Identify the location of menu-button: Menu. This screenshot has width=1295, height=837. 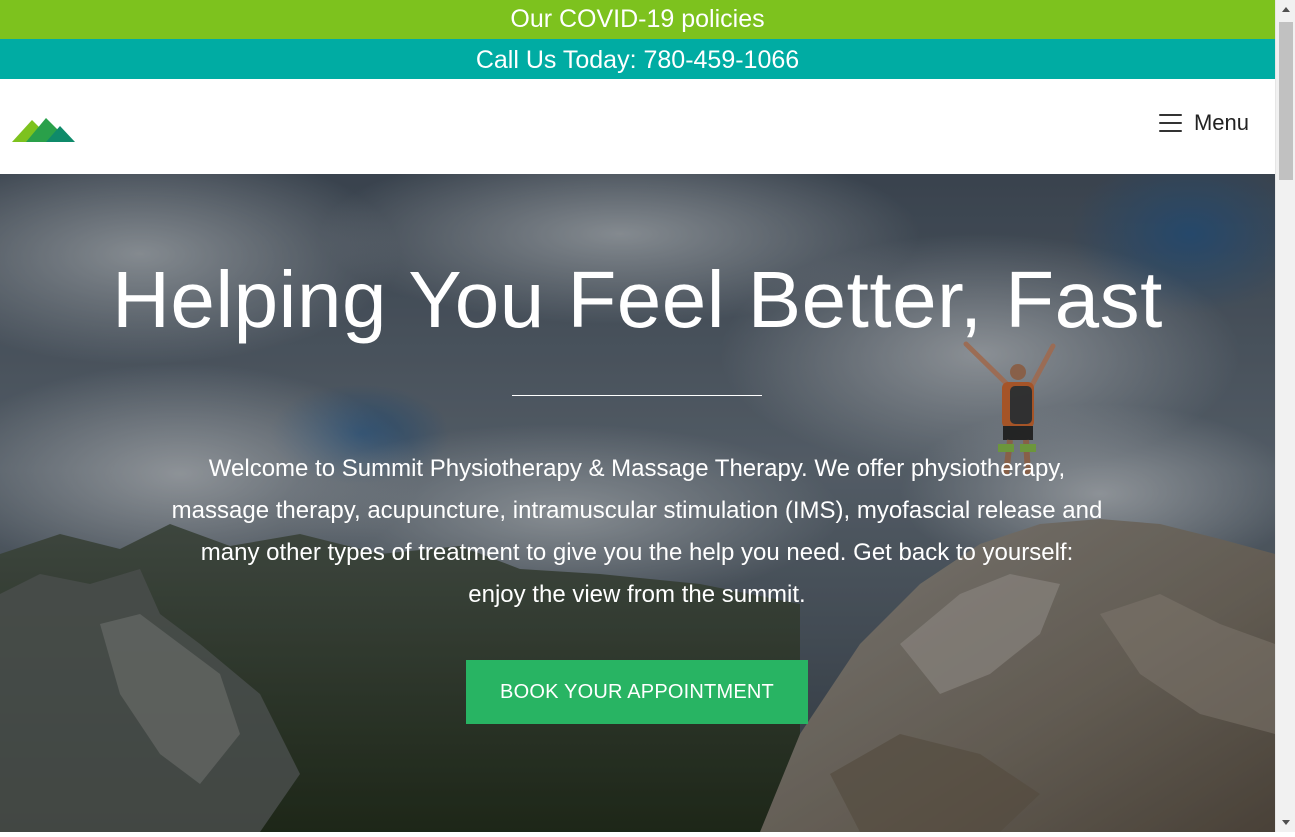
(1203, 123).